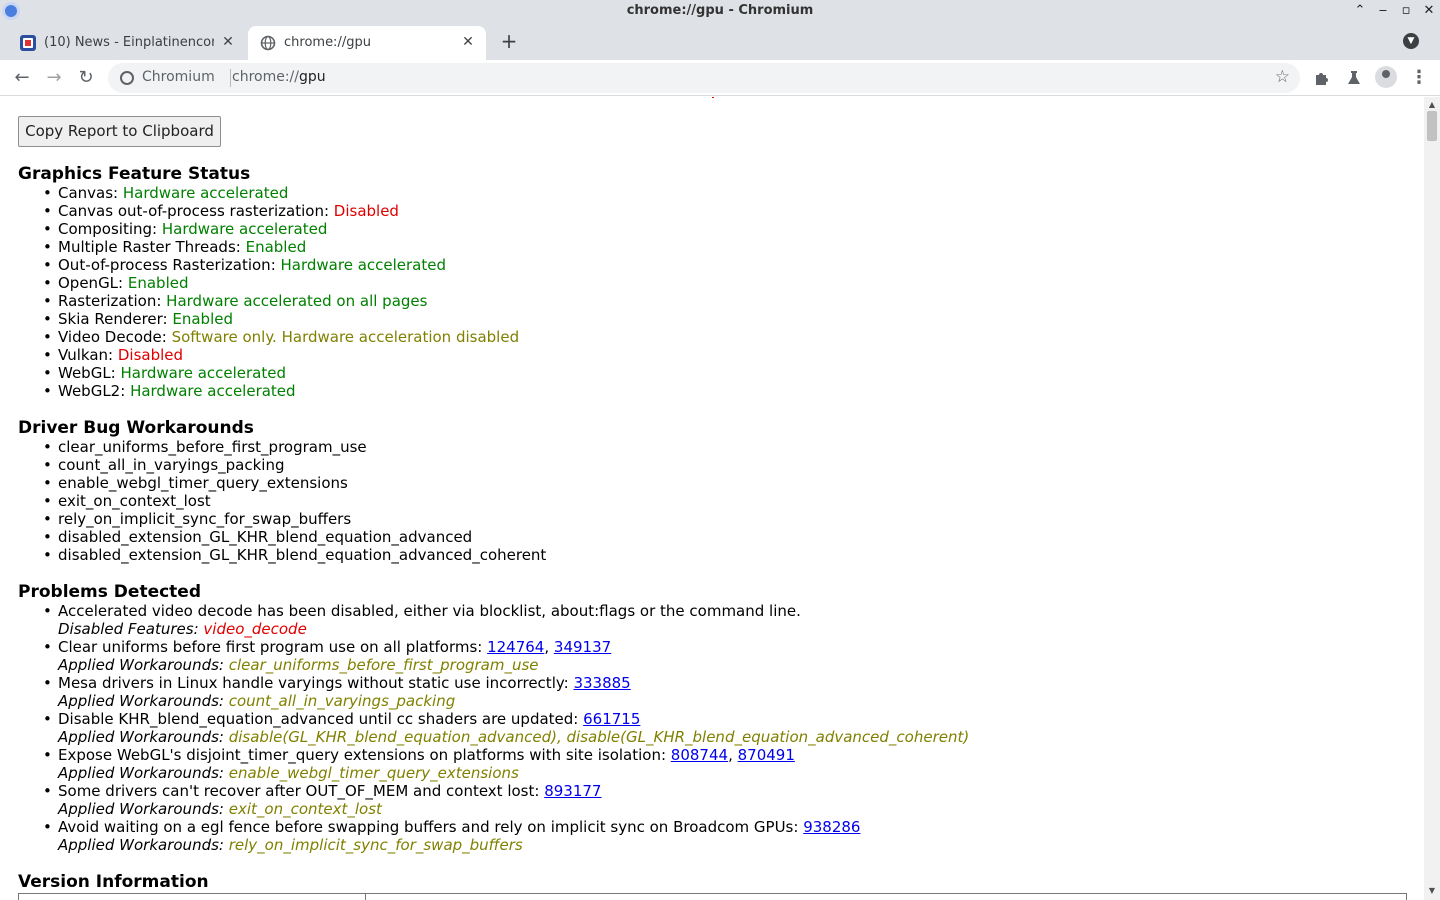 The image size is (1440, 900). What do you see at coordinates (1419, 78) in the screenshot?
I see `more-menu-icon: ⋮` at bounding box center [1419, 78].